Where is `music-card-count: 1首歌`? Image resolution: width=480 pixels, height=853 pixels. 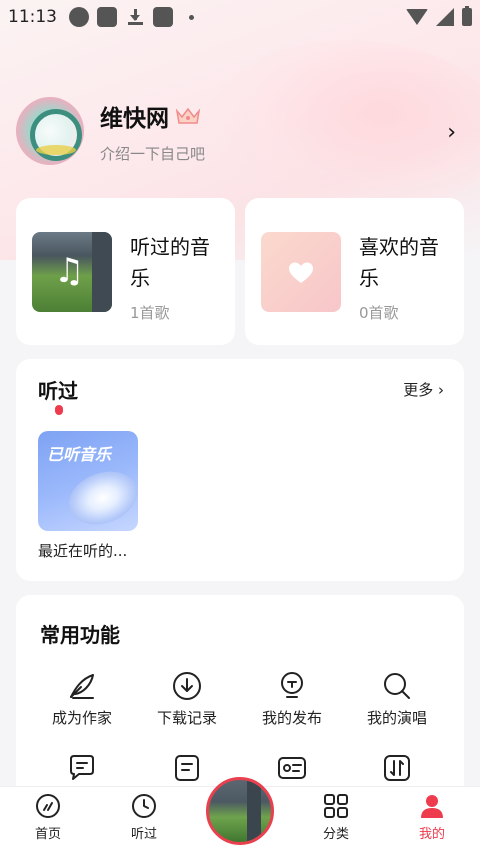
music-card-count: 1首歌 is located at coordinates (150, 313).